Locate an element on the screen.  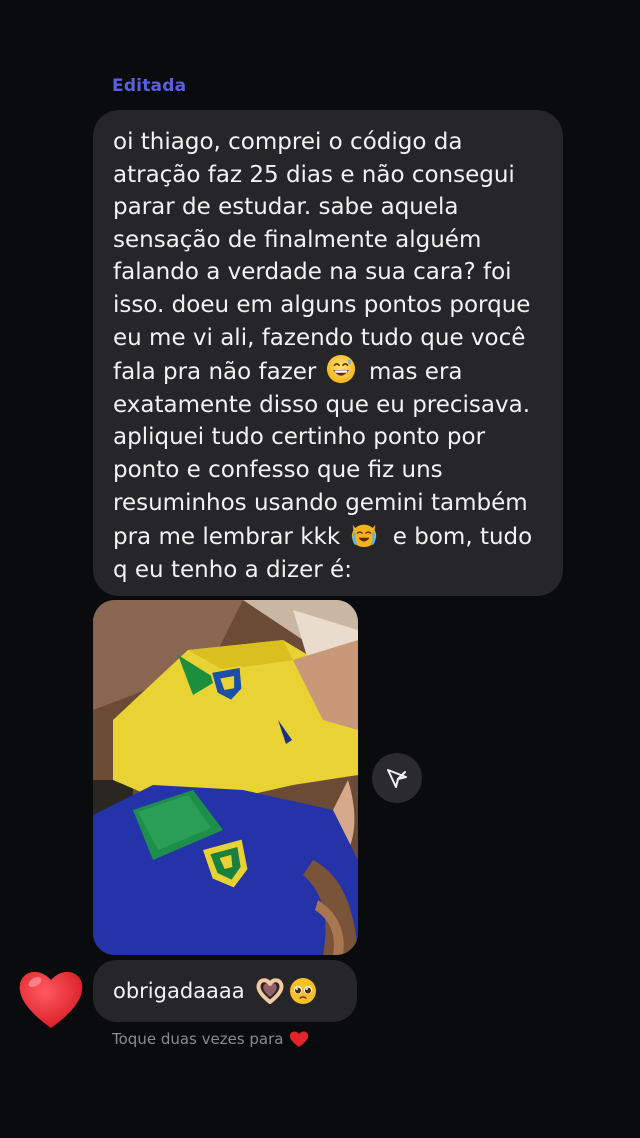
message-segment: fala pra não fazer is located at coordinates (215, 372).